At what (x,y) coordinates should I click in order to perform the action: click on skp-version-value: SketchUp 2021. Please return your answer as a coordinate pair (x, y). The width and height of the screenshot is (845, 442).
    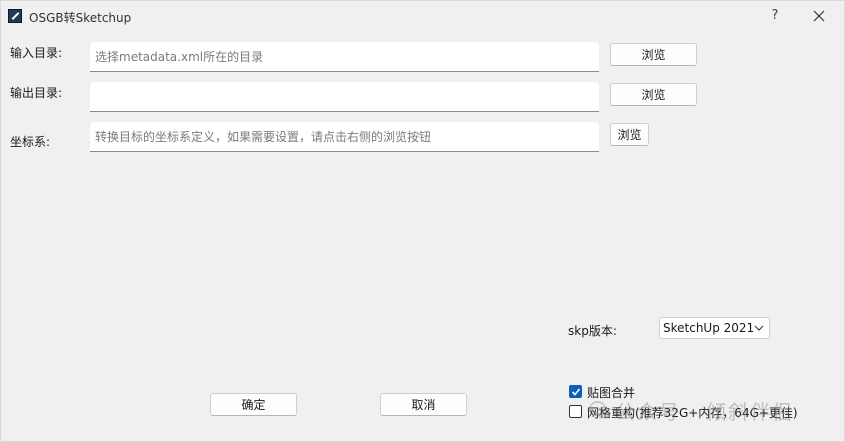
    Looking at the image, I should click on (709, 328).